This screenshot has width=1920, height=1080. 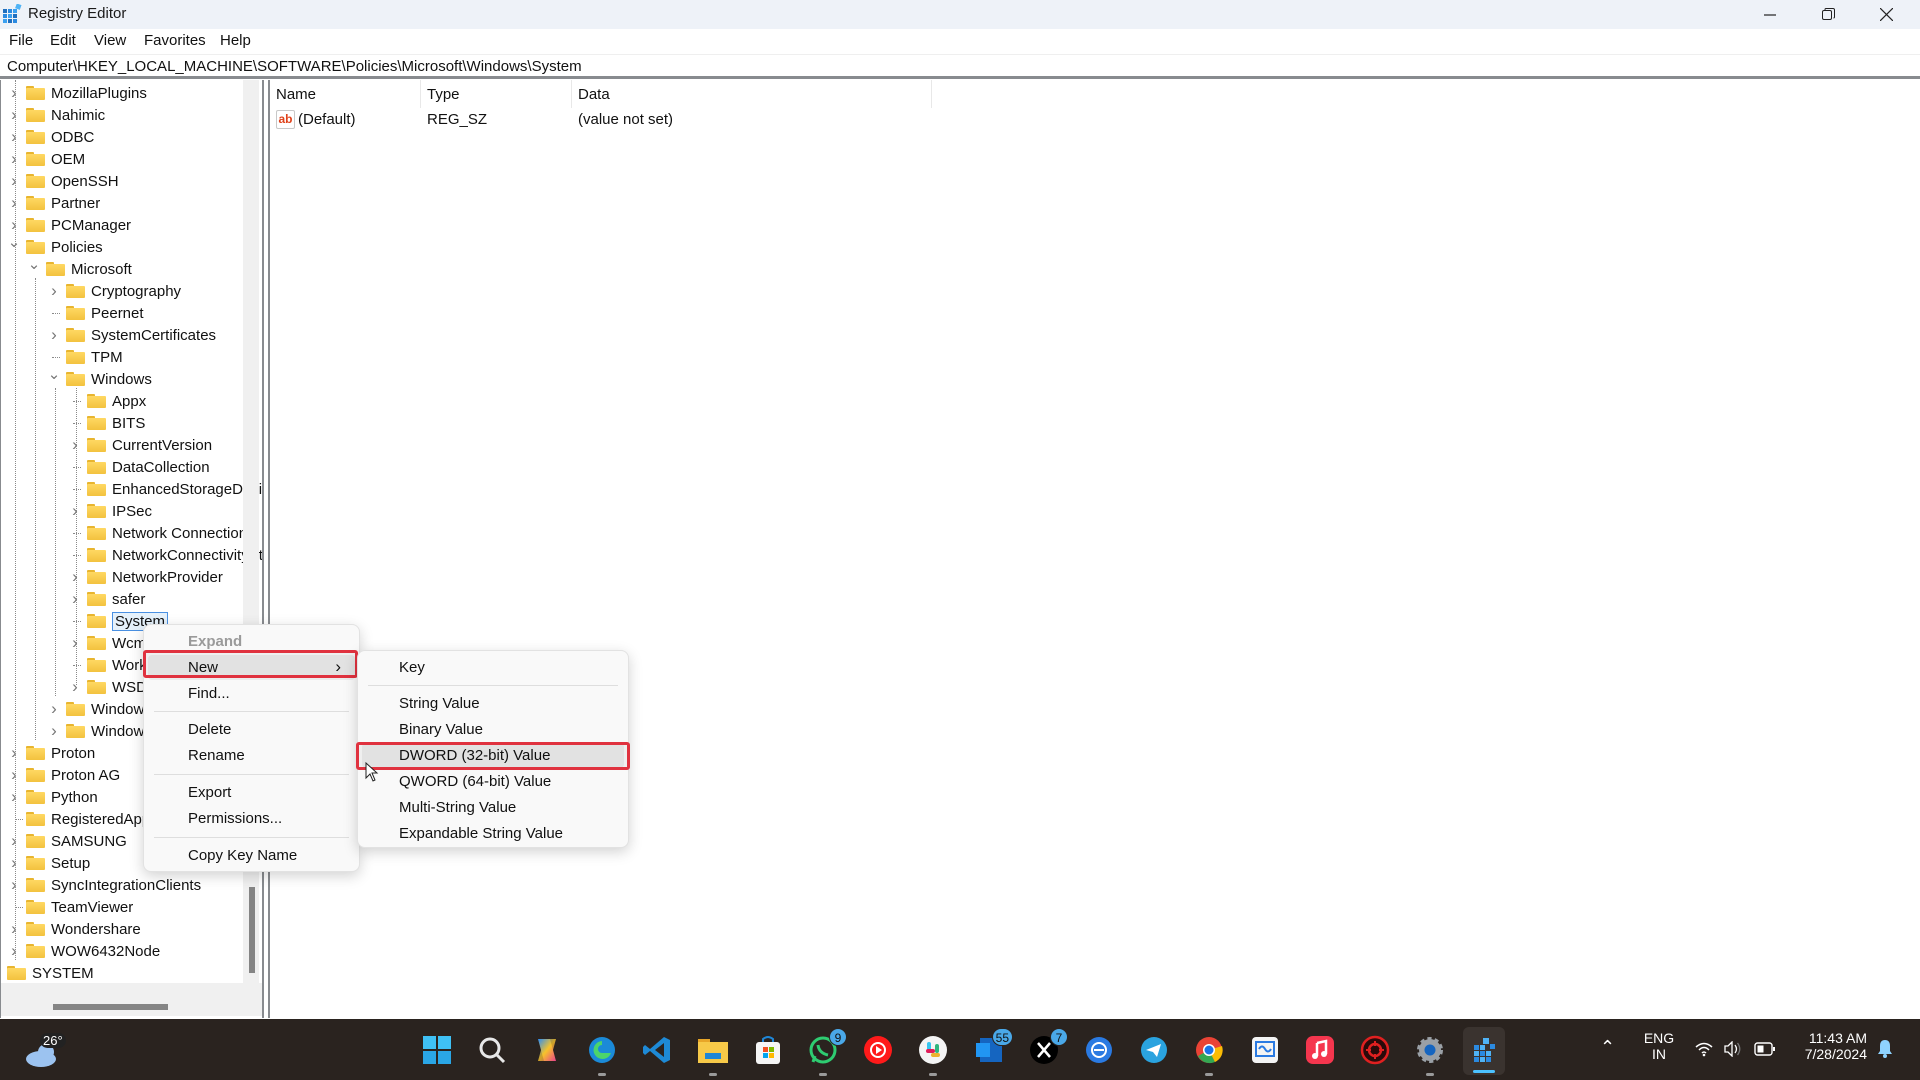 I want to click on submenu-binary-value: Binary Value, so click(x=493, y=729).